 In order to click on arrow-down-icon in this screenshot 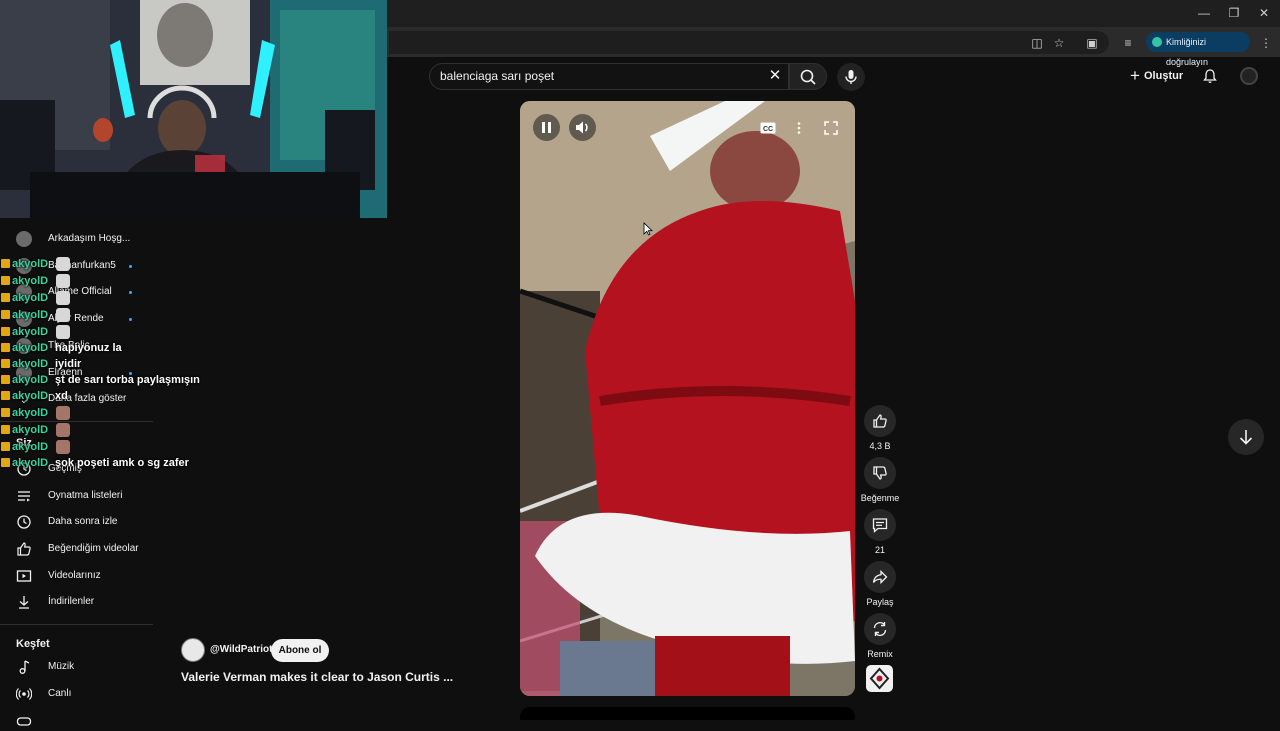, I will do `click(1246, 437)`.